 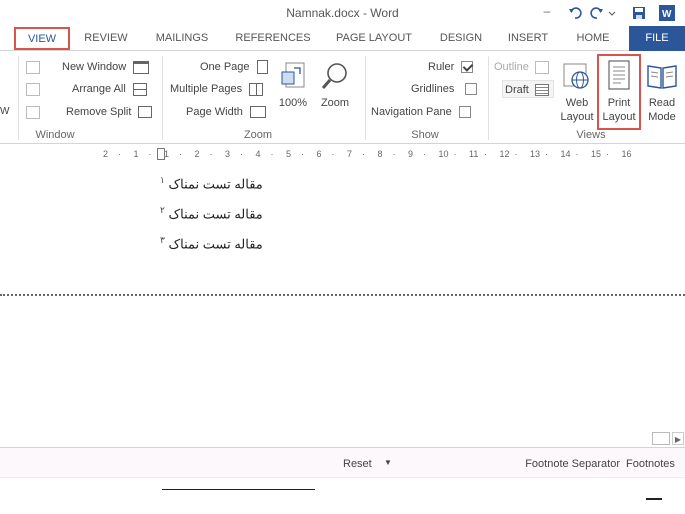 I want to click on page-width-label: Page Width, so click(x=214, y=112).